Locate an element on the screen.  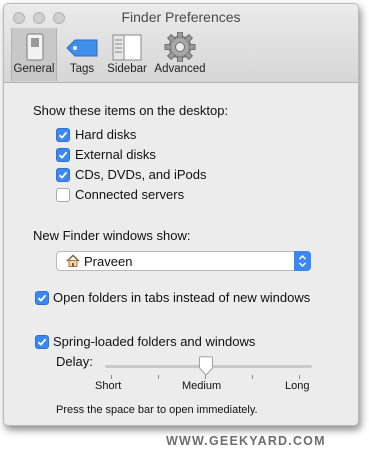
general-switch-icon is located at coordinates (34, 47).